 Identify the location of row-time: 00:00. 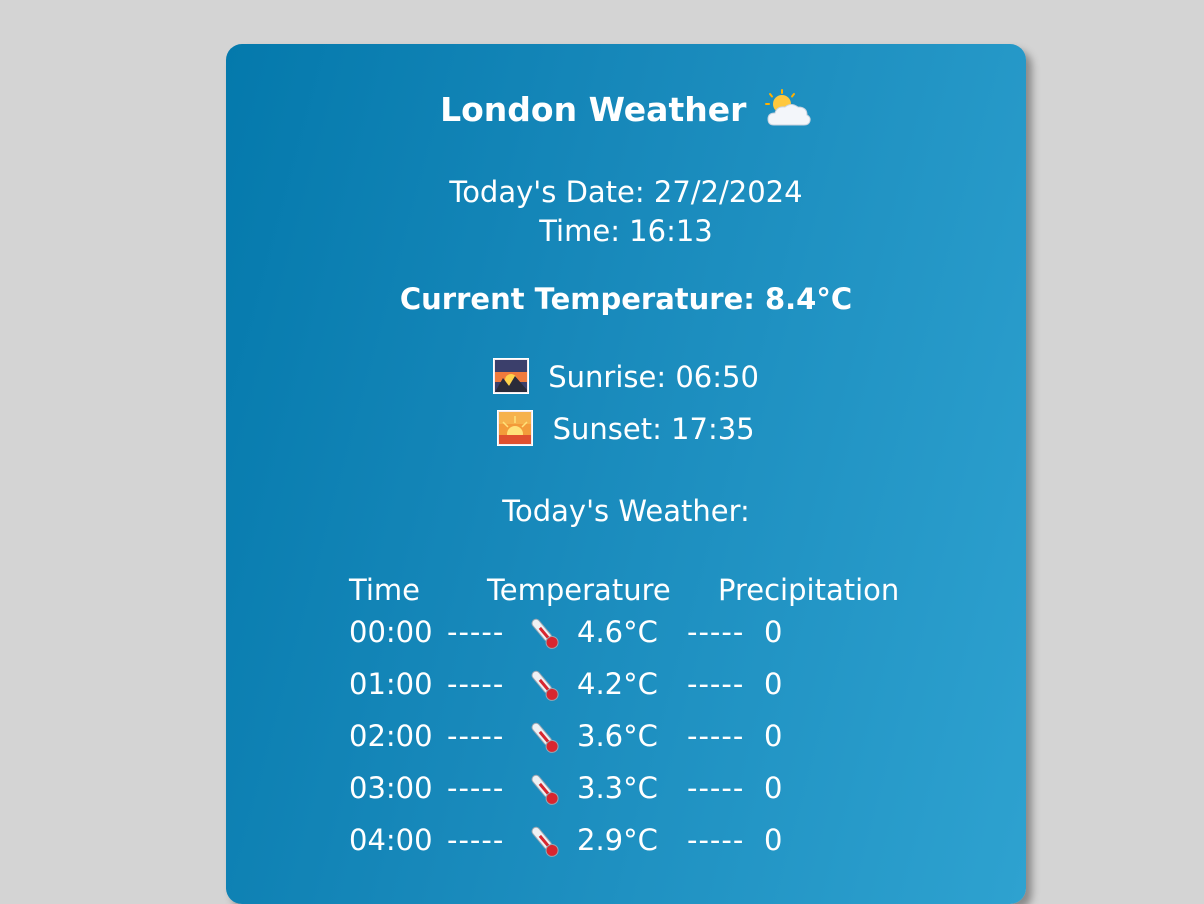
(391, 632).